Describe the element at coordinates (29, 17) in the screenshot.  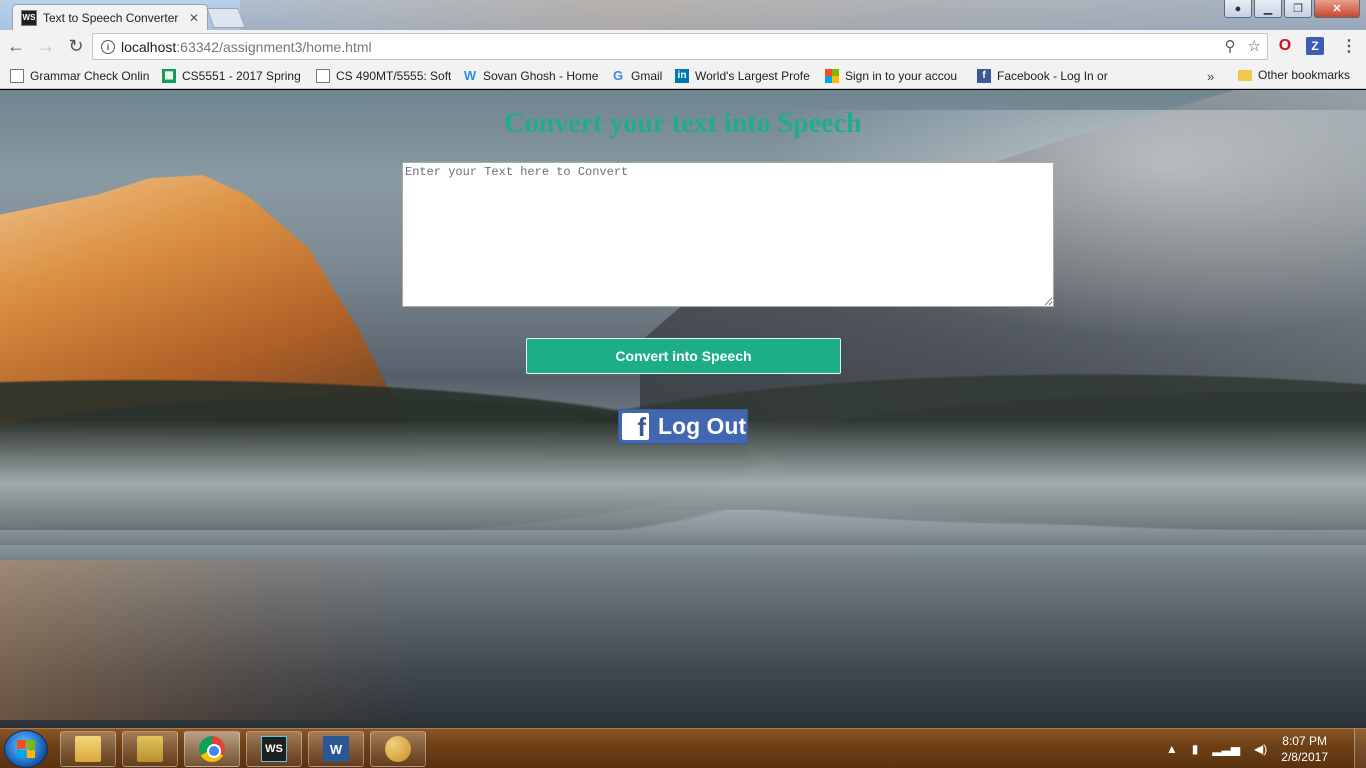
I see `webstorm-favicon-icon: WS` at that location.